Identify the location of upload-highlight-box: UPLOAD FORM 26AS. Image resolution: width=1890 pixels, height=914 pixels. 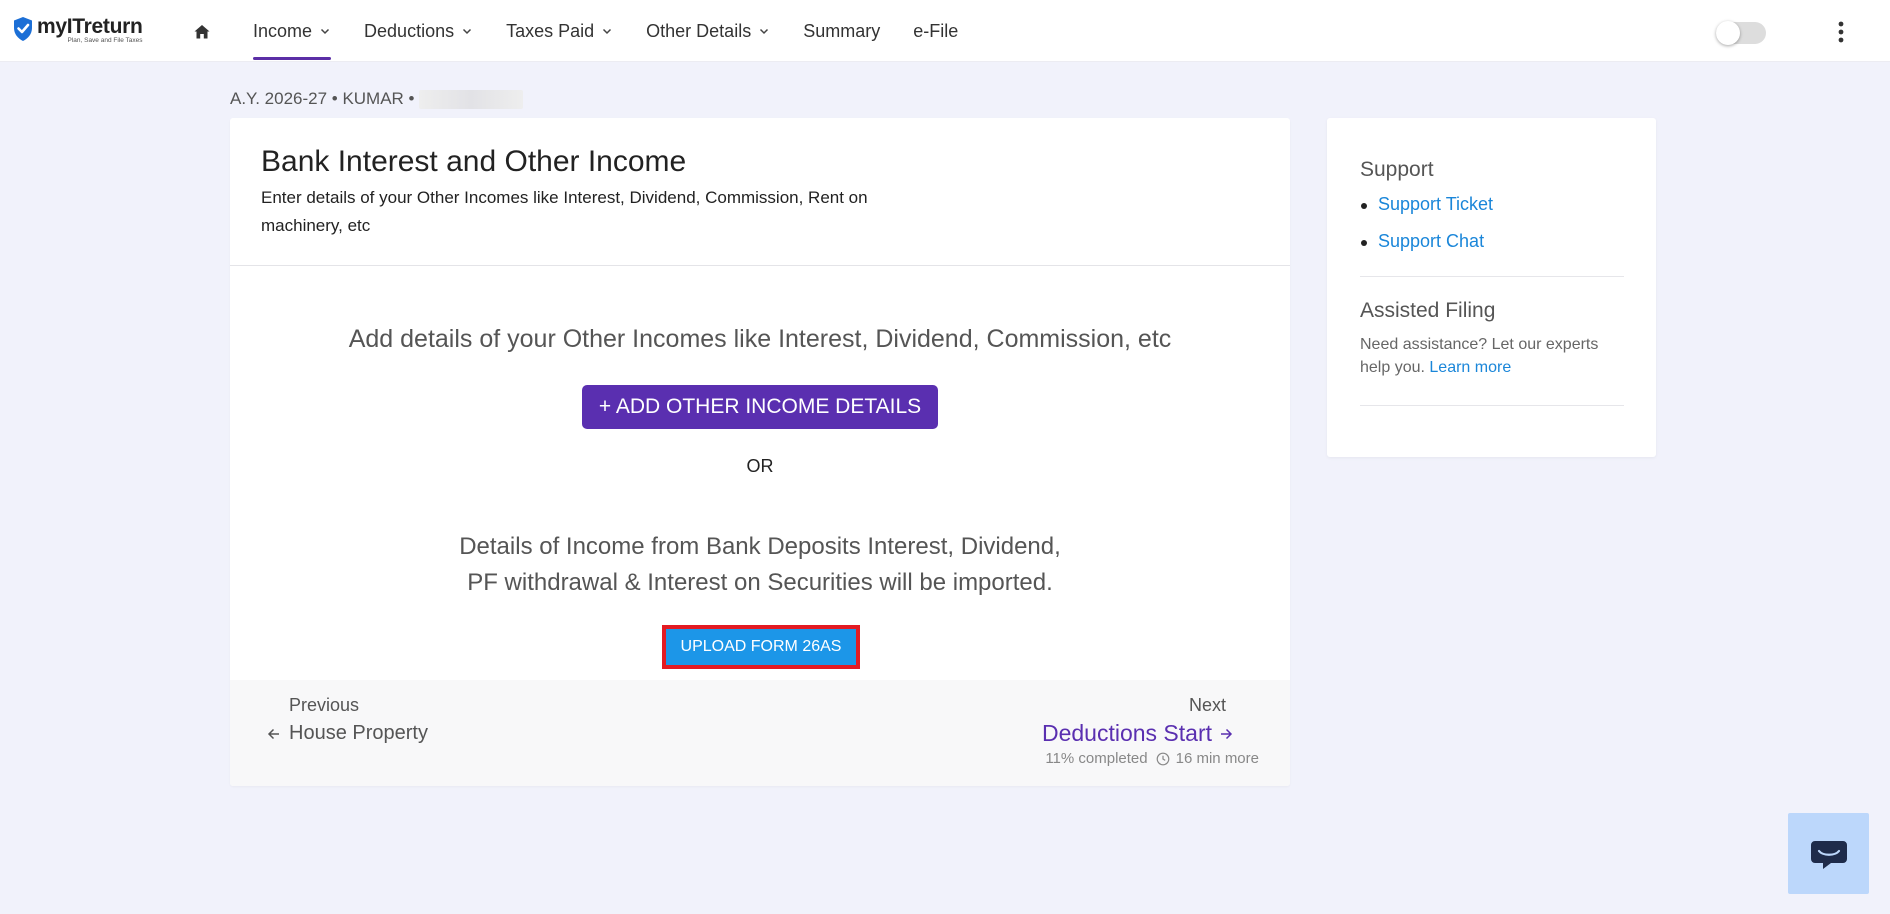
(761, 647).